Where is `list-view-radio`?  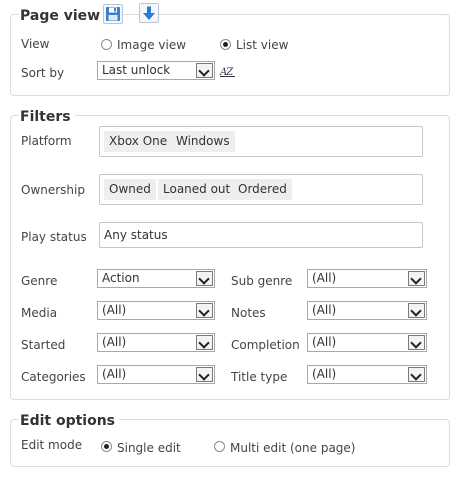 list-view-radio is located at coordinates (225, 44).